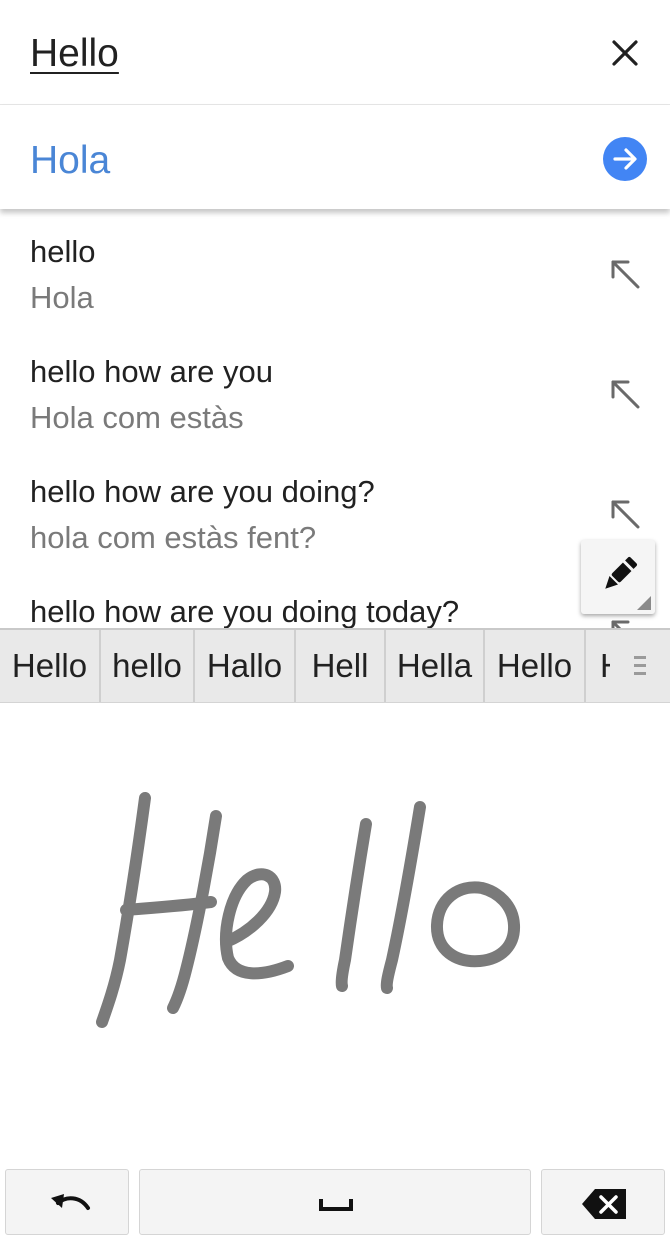 Image resolution: width=670 pixels, height=1243 pixels. I want to click on suggestion-item: hello how are you Hola com estàs, so click(335, 390).